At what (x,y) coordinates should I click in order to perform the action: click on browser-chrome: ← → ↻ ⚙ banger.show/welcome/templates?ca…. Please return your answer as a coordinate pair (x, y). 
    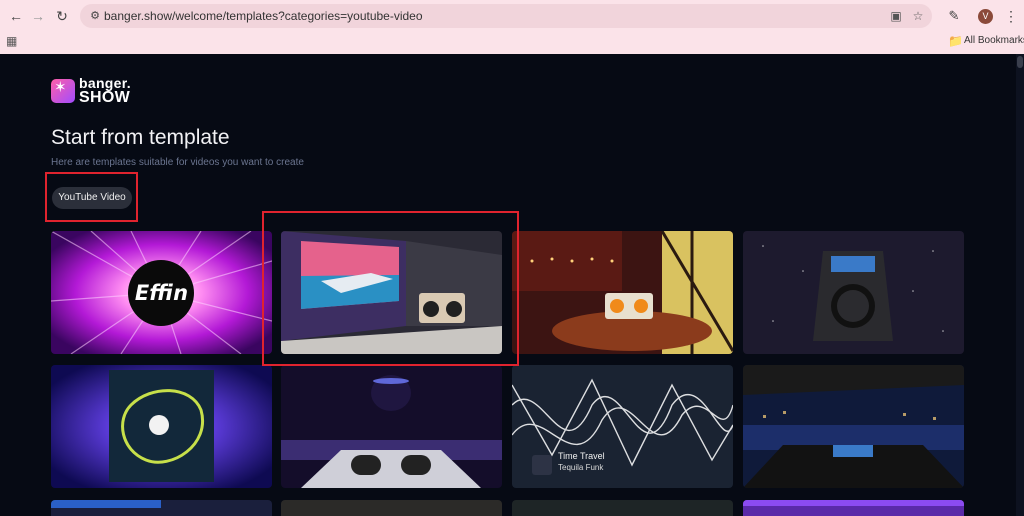
    Looking at the image, I should click on (512, 27).